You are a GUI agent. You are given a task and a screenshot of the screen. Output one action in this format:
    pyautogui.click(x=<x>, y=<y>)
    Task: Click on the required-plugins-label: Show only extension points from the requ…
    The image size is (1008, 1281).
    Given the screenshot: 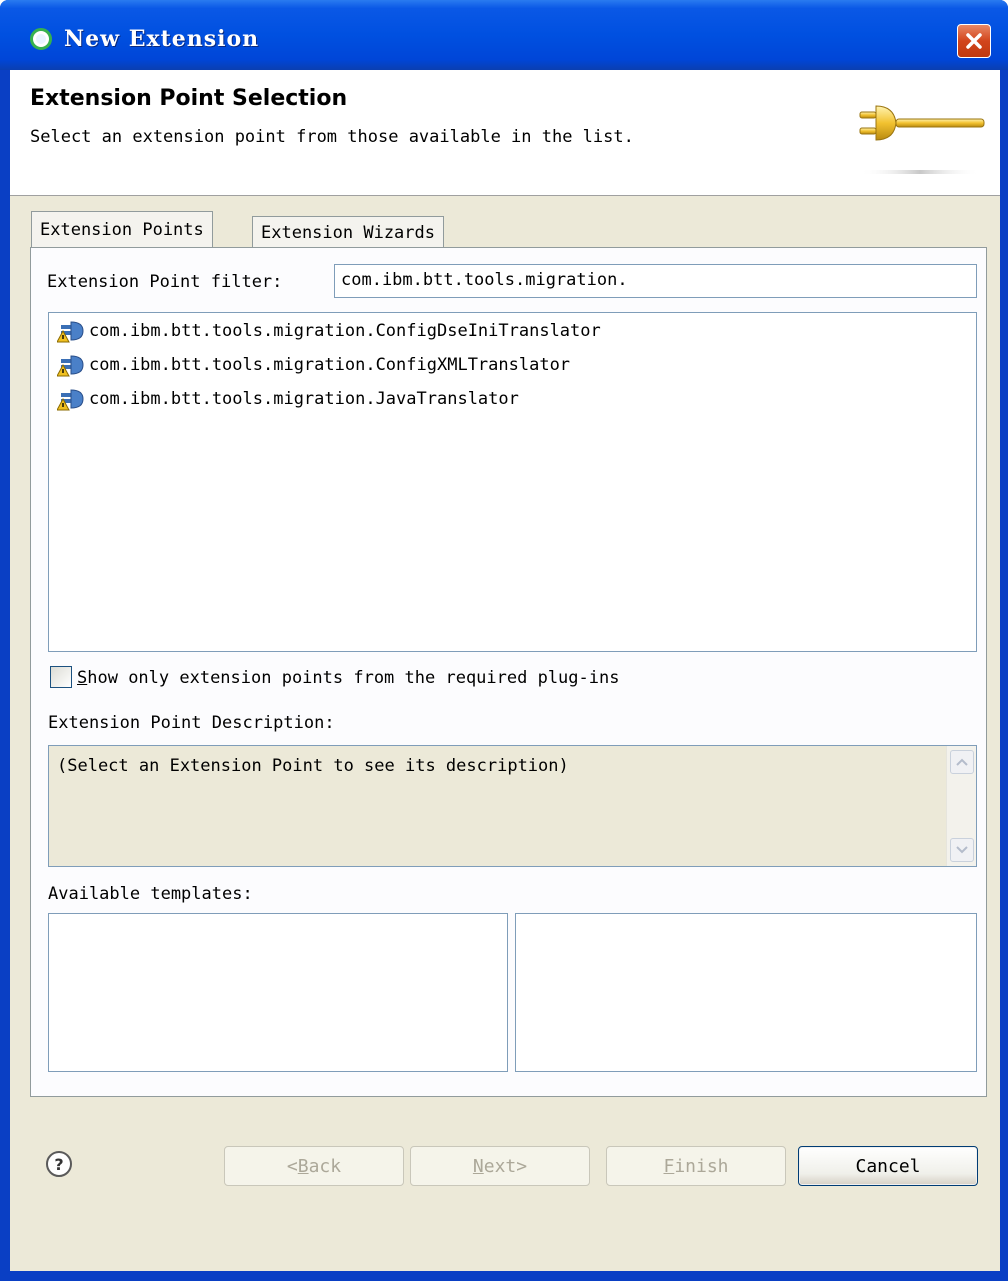 What is the action you would take?
    pyautogui.click(x=348, y=678)
    